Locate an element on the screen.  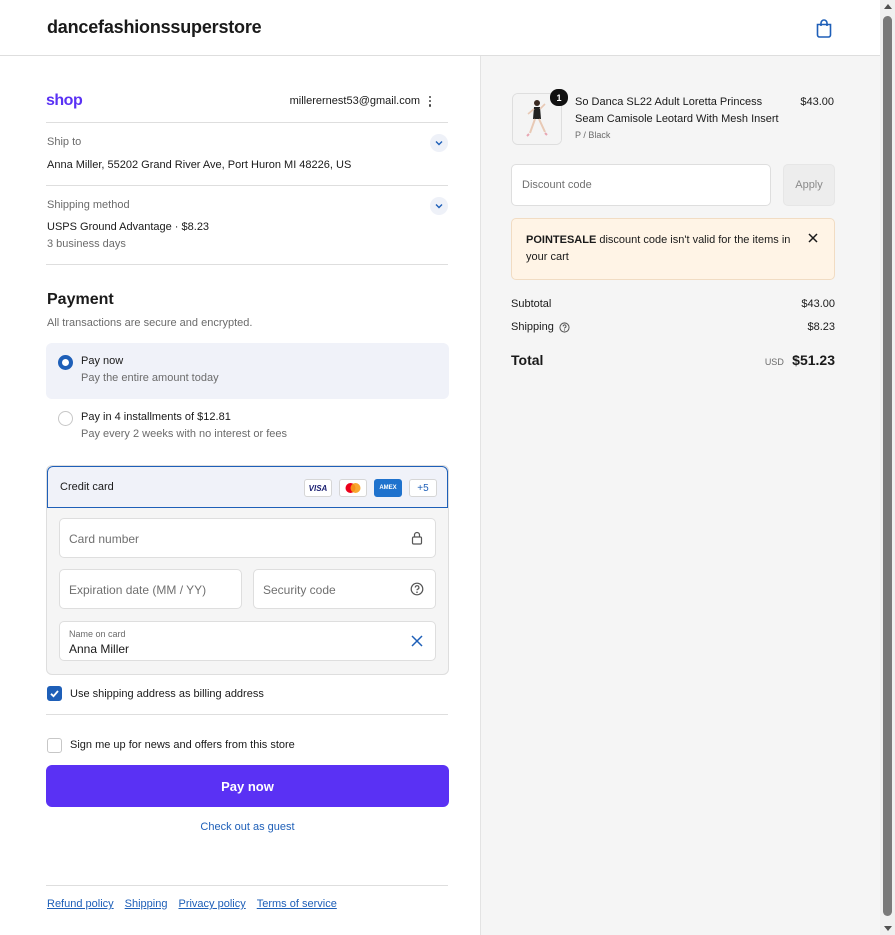
more-options-icon is located at coordinates (430, 101).